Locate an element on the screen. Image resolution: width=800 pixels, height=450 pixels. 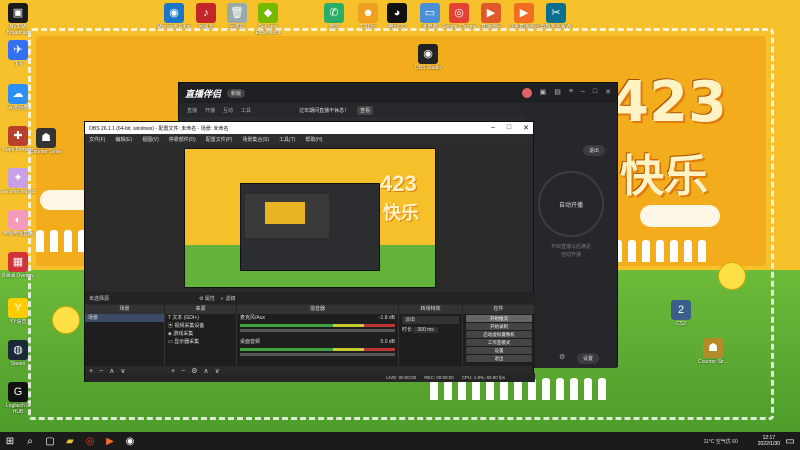
filters-button: ◐ 滤镜 is located at coordinates (228, 298).